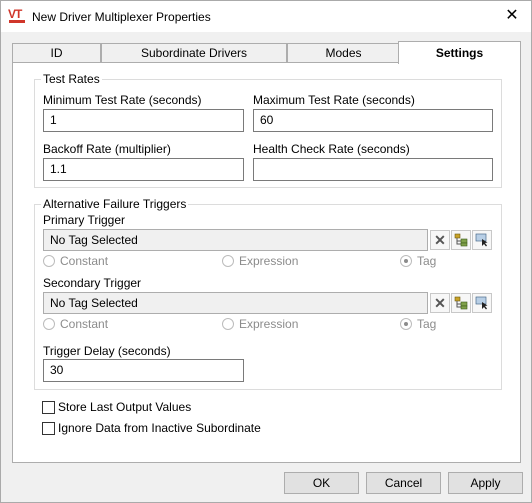  What do you see at coordinates (373, 120) in the screenshot?
I see `max-test-rate-input: 60` at bounding box center [373, 120].